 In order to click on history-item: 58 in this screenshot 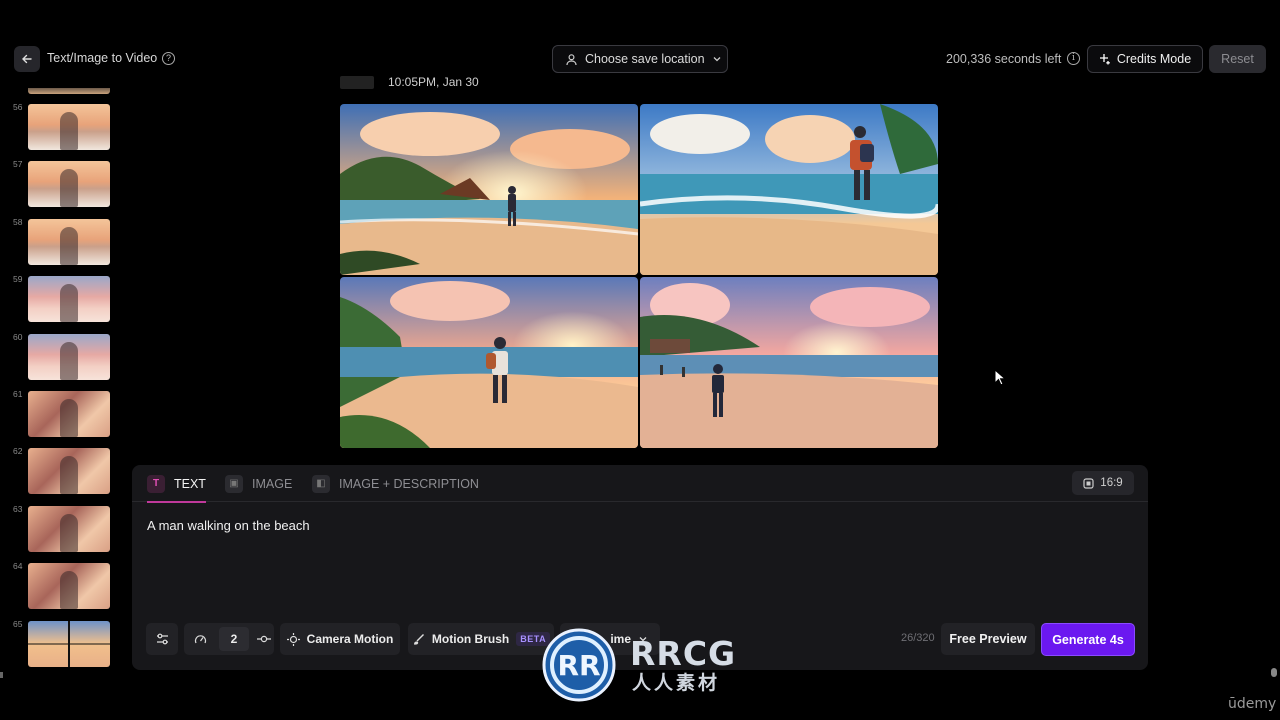, I will do `click(60, 242)`.